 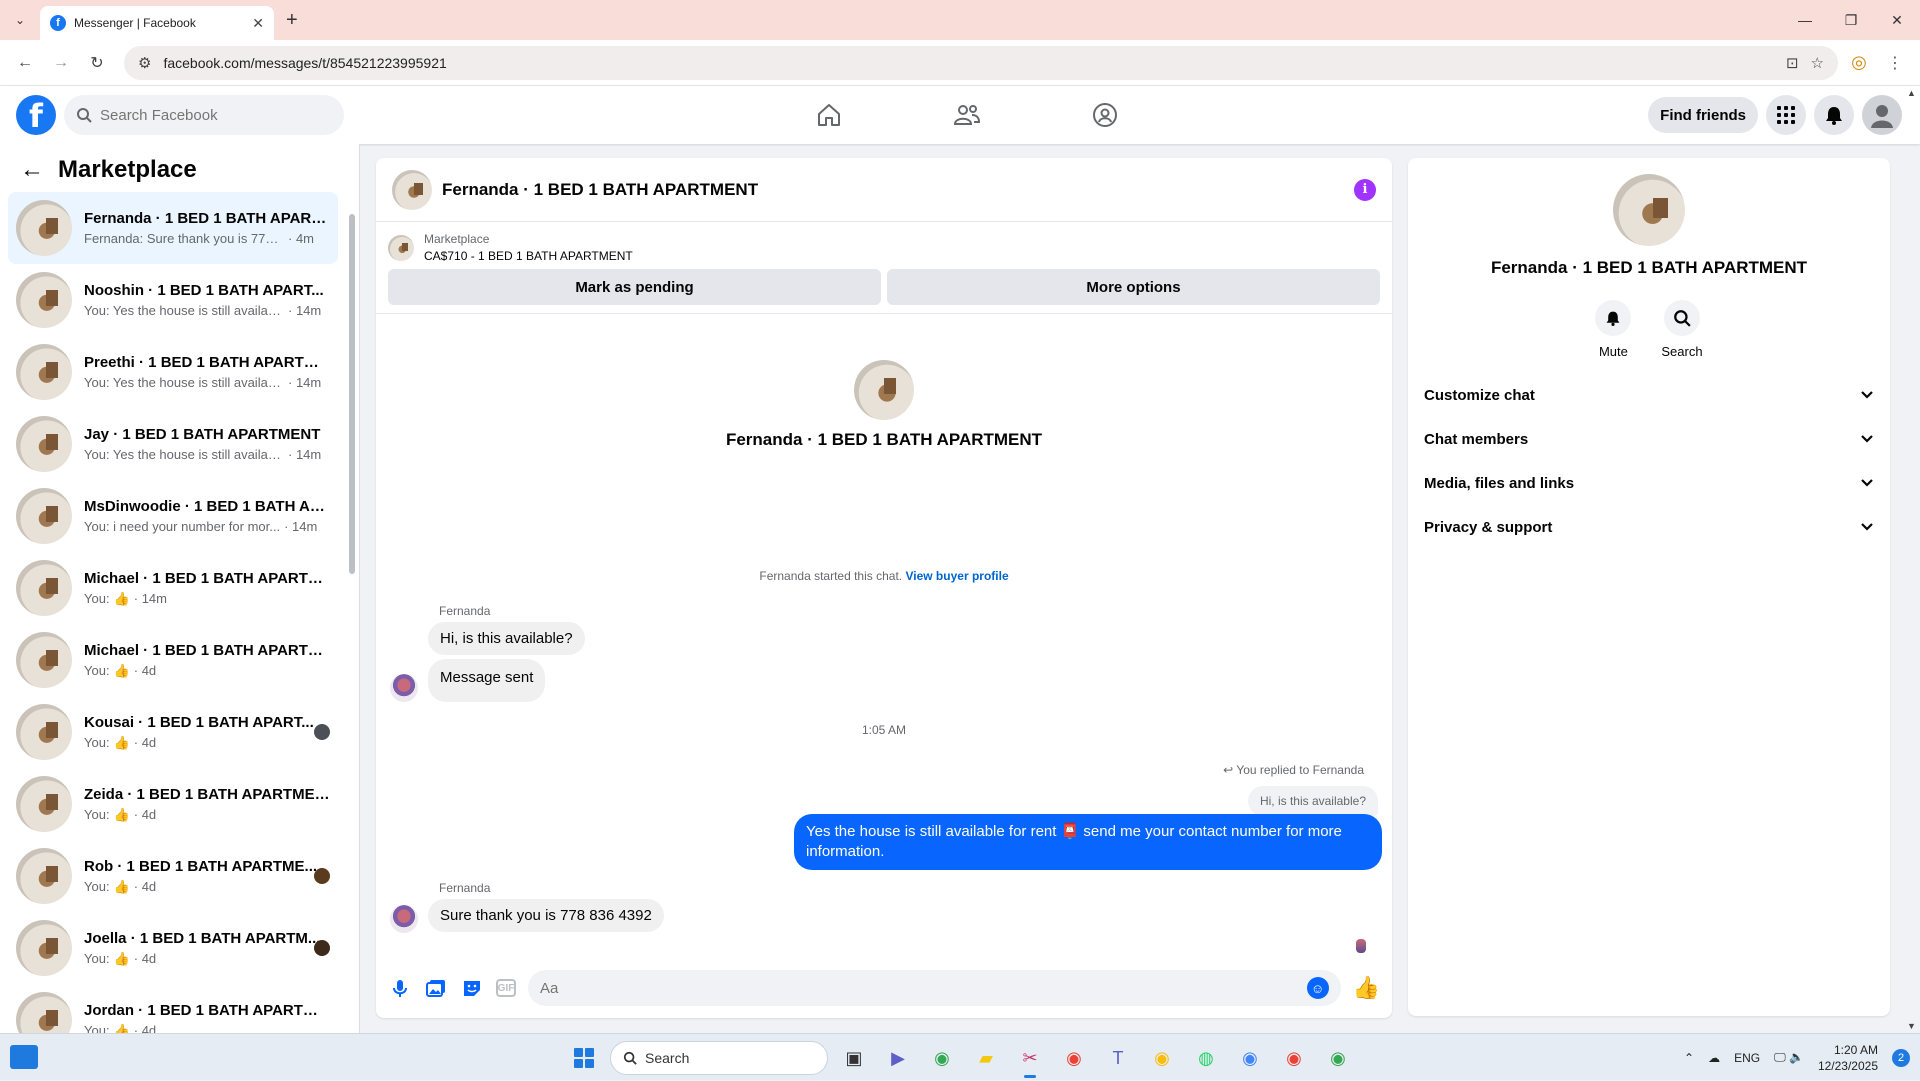 What do you see at coordinates (1030, 1059) in the screenshot?
I see `snipping-tool-icon: ✂` at bounding box center [1030, 1059].